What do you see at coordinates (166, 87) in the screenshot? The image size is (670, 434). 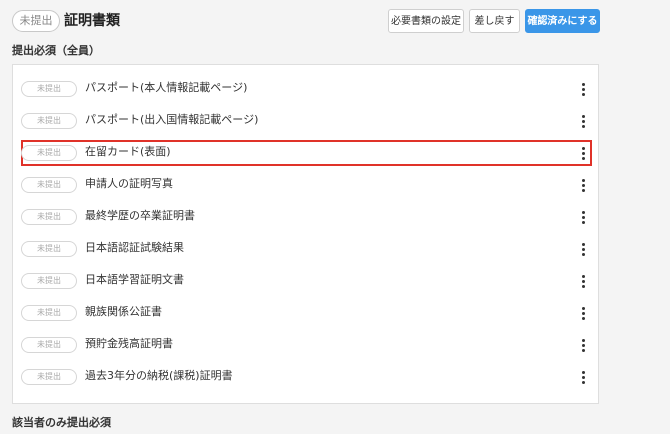 I see `document-name: パスポート(本人情報記載ページ)` at bounding box center [166, 87].